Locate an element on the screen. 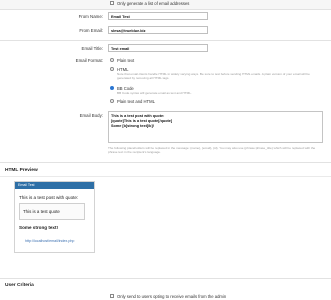 Image resolution: width=331 pixels, height=300 pixels. format-plain-html-radio is located at coordinates (112, 101).